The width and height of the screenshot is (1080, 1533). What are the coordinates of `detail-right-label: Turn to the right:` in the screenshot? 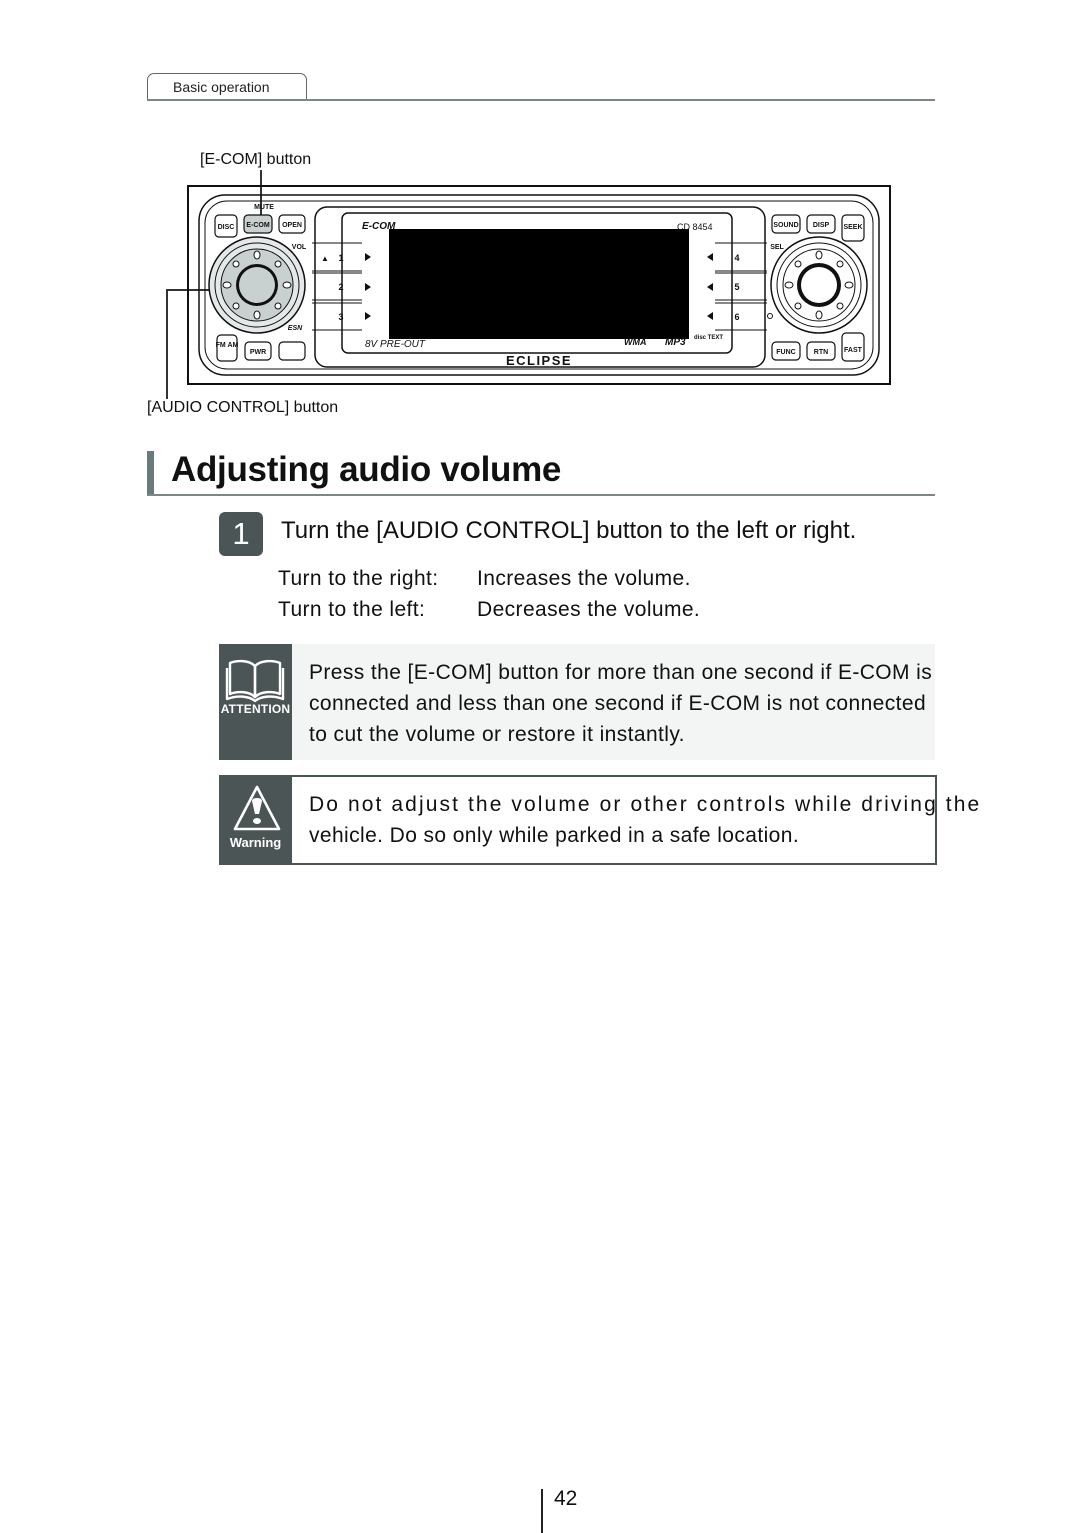 It's located at (358, 578).